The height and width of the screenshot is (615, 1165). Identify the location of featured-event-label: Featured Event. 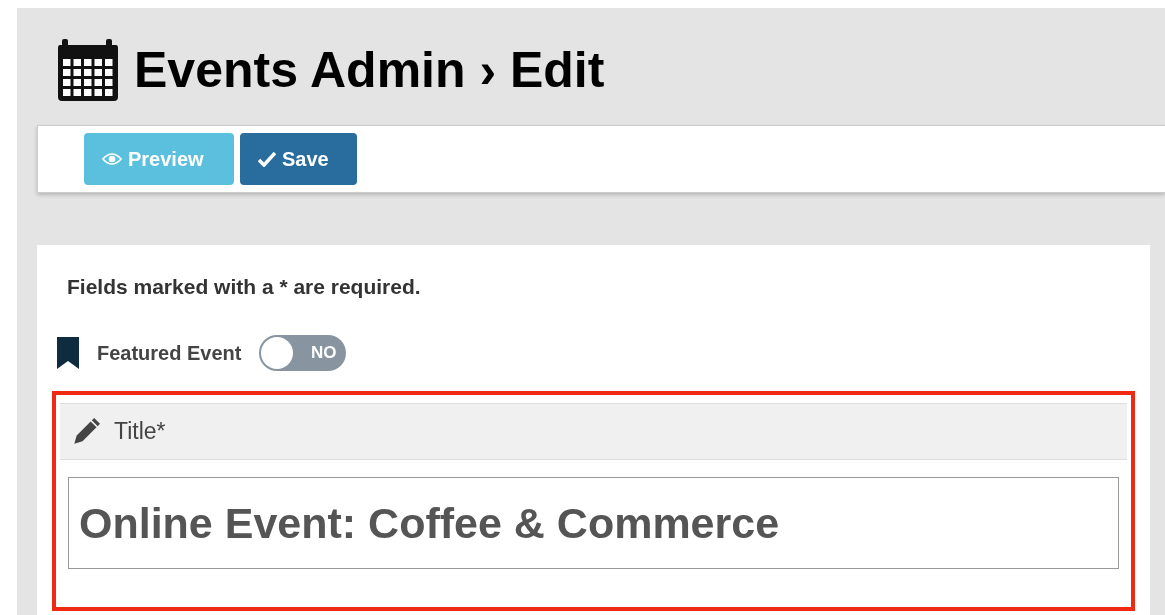
(169, 353).